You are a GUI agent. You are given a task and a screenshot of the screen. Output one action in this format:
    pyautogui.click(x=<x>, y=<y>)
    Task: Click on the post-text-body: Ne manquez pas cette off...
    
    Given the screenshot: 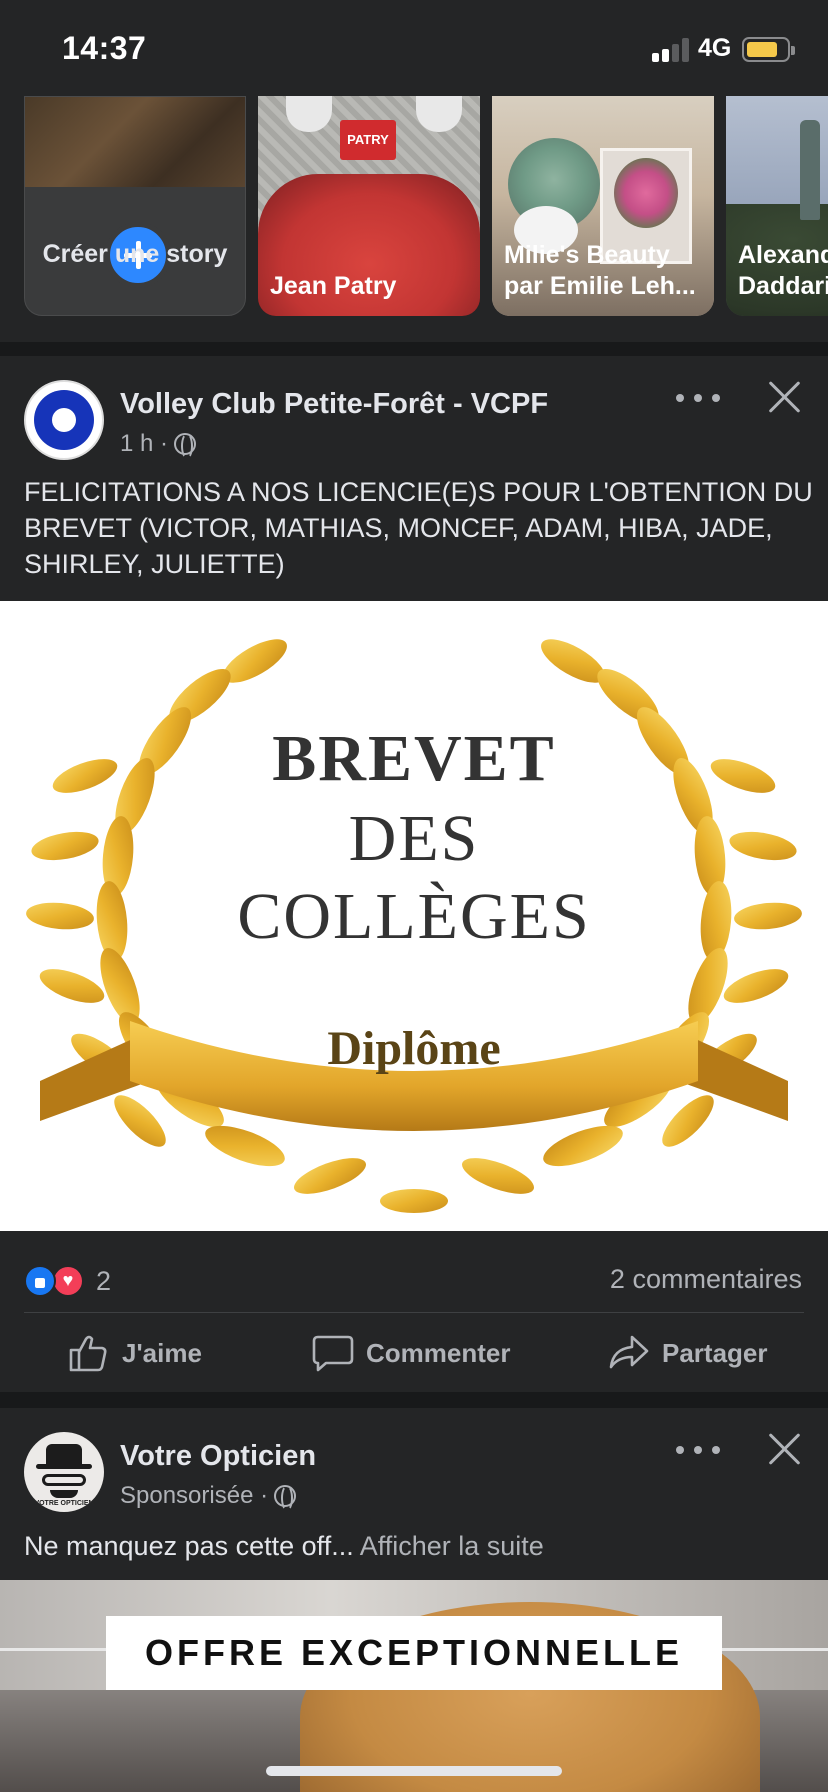 What is the action you would take?
    pyautogui.click(x=189, y=1546)
    